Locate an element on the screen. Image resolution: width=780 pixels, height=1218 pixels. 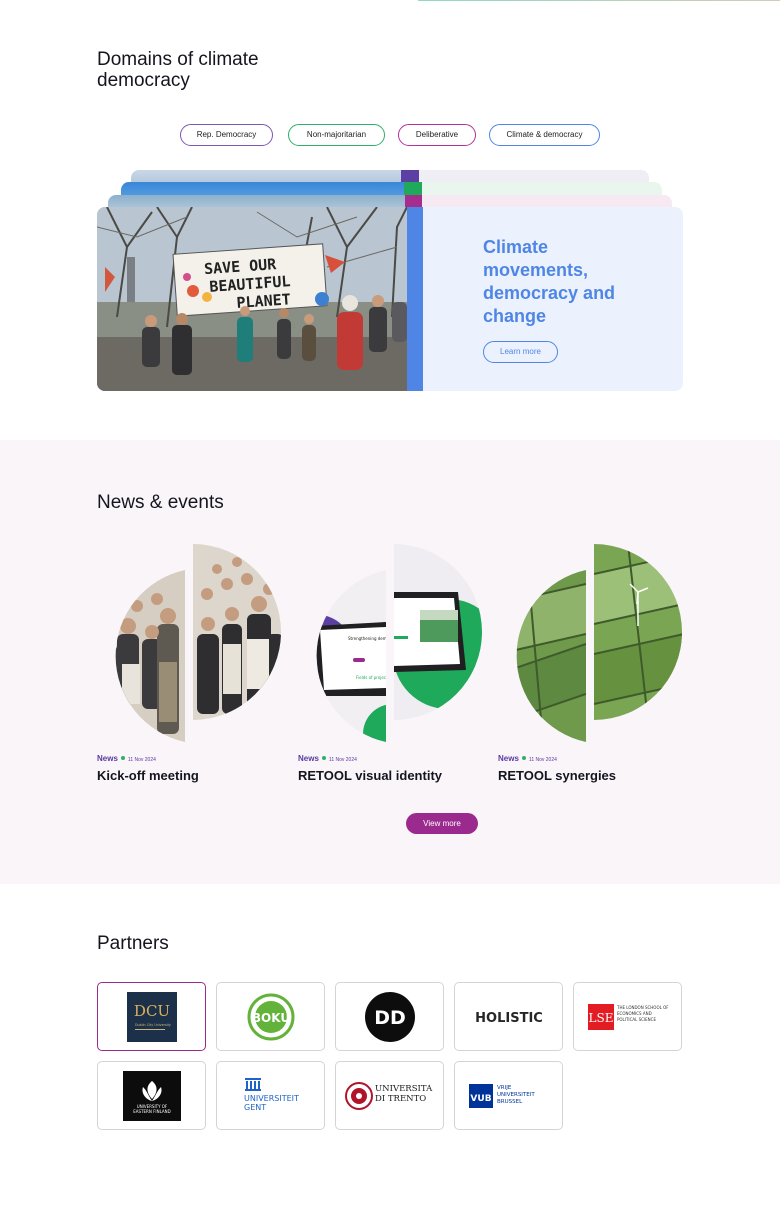
trento-wordmark: UNIVERSITÀ DI TRENTO is located at coordinates (403, 1093).